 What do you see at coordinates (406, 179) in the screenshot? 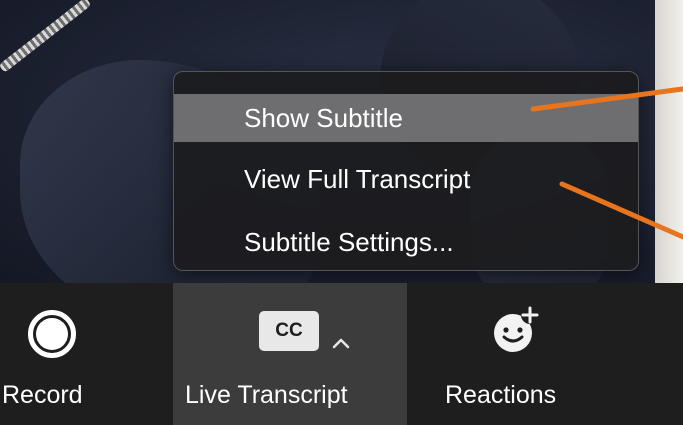
I see `menu-item-view-full-transcript: View Full Transcript` at bounding box center [406, 179].